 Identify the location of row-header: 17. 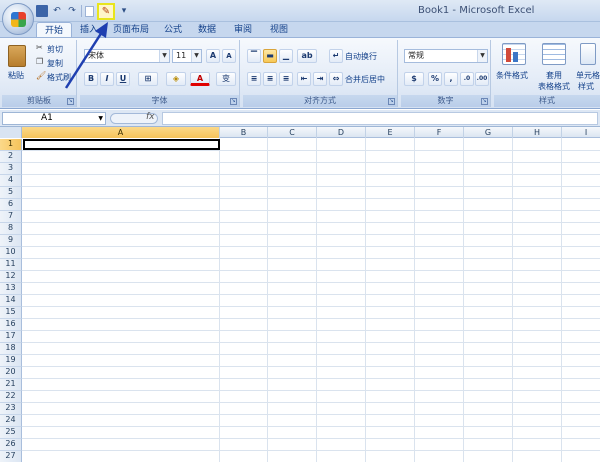
(11, 337).